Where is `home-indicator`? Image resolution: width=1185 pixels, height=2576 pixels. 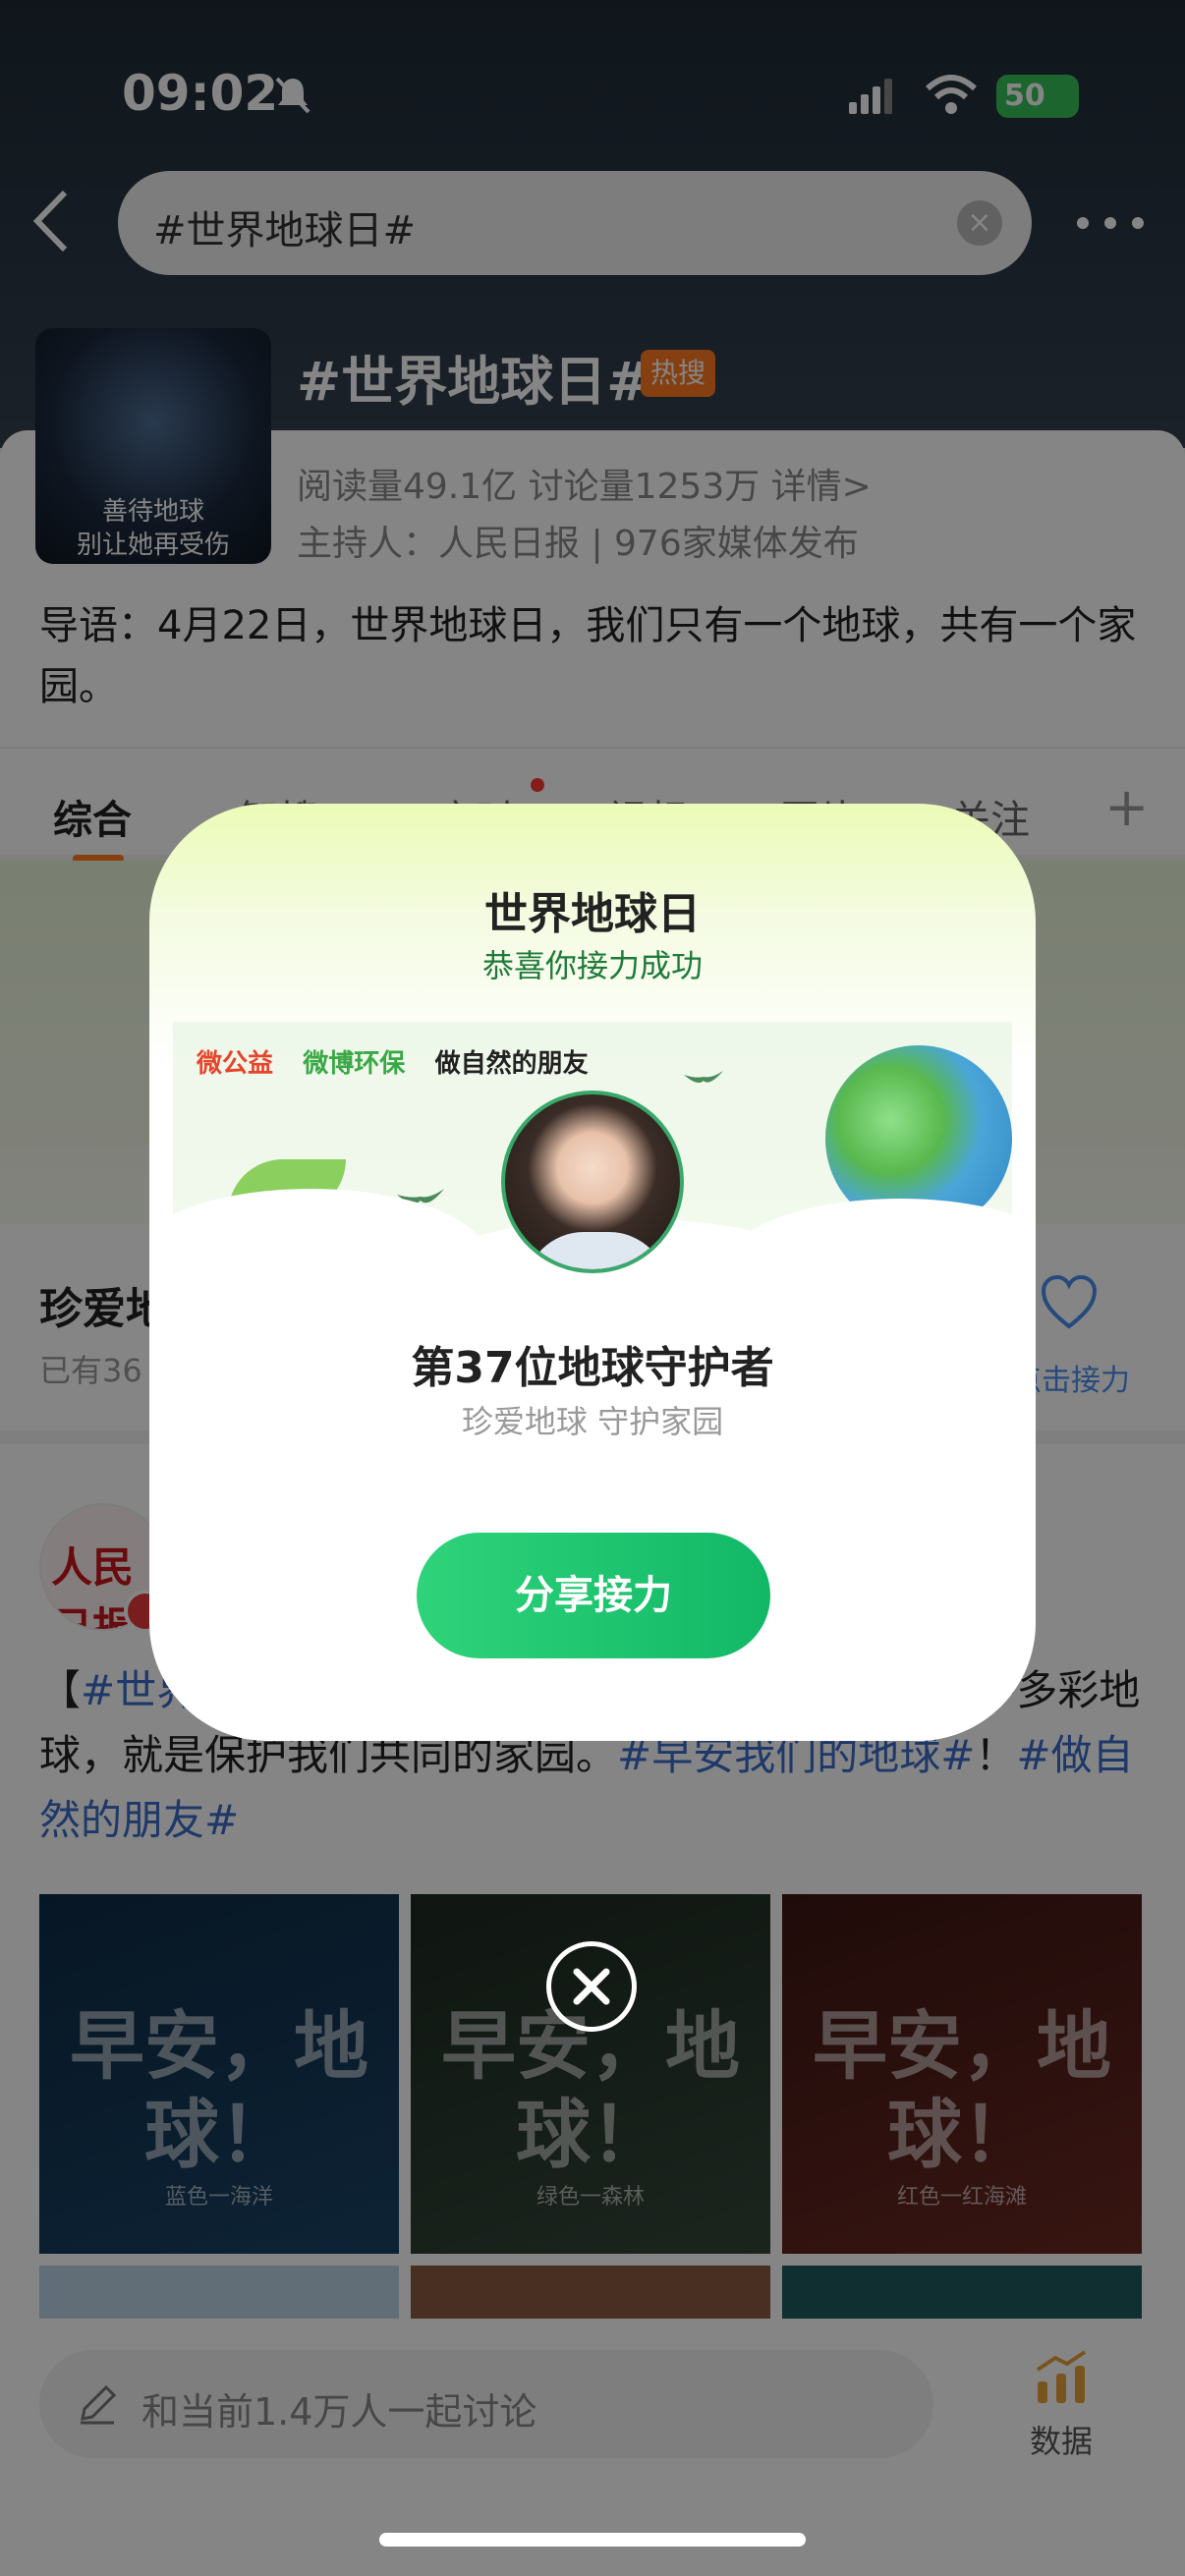 home-indicator is located at coordinates (592, 2540).